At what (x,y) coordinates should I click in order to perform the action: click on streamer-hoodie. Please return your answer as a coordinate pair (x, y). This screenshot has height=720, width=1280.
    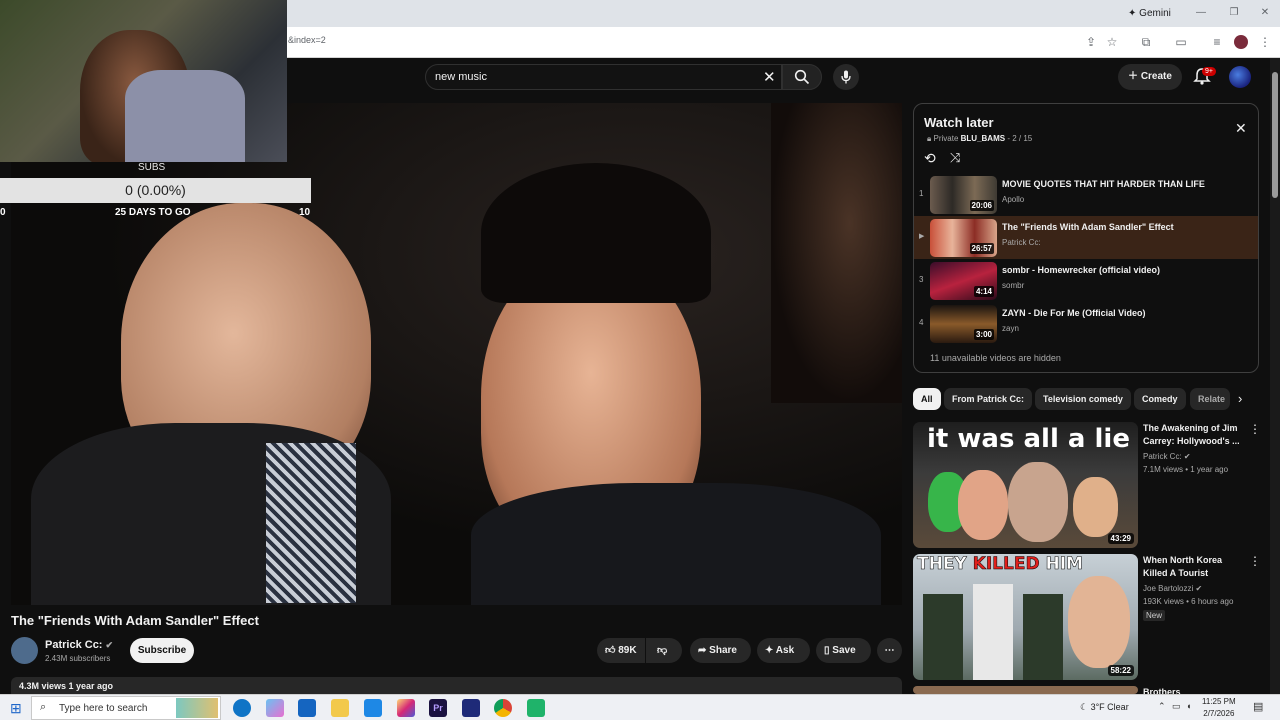
    Looking at the image, I should click on (185, 116).